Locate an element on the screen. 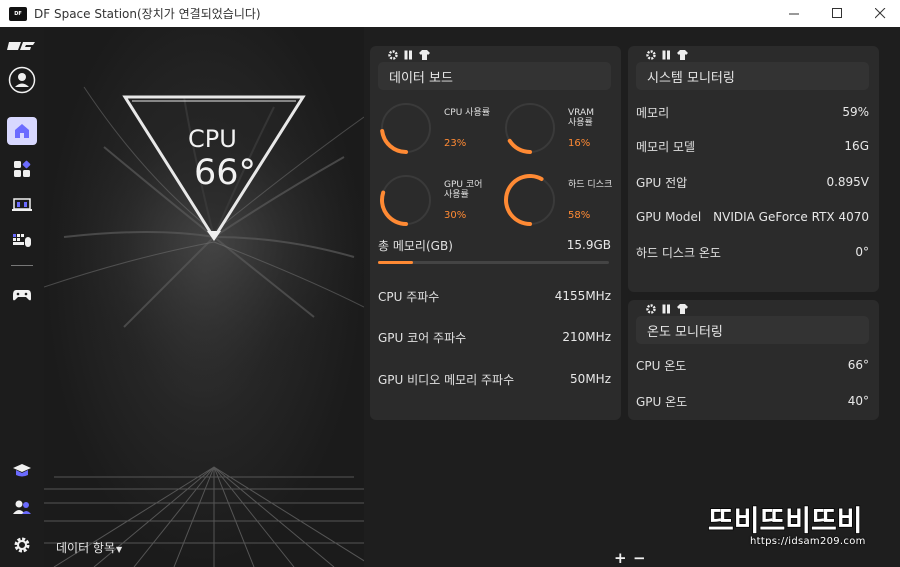 Image resolution: width=900 pixels, height=567 pixels. apps-icon is located at coordinates (22, 168).